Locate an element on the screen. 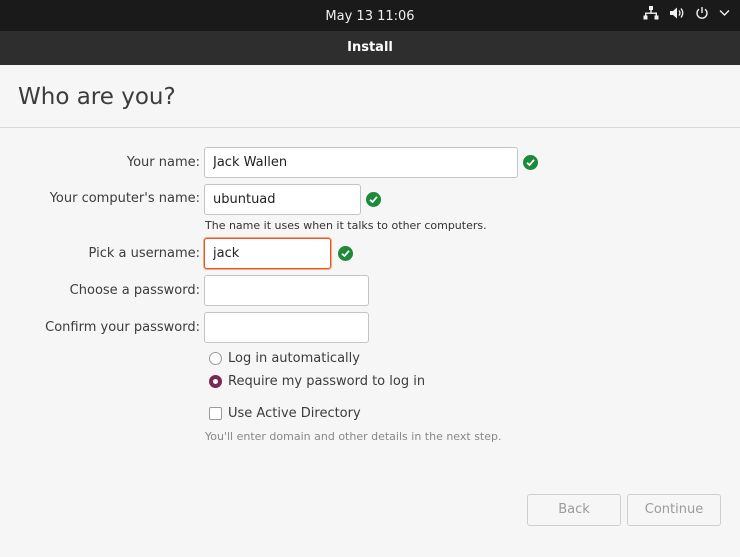 This screenshot has width=740, height=557. active-directory-label: Use Active Directory is located at coordinates (294, 413).